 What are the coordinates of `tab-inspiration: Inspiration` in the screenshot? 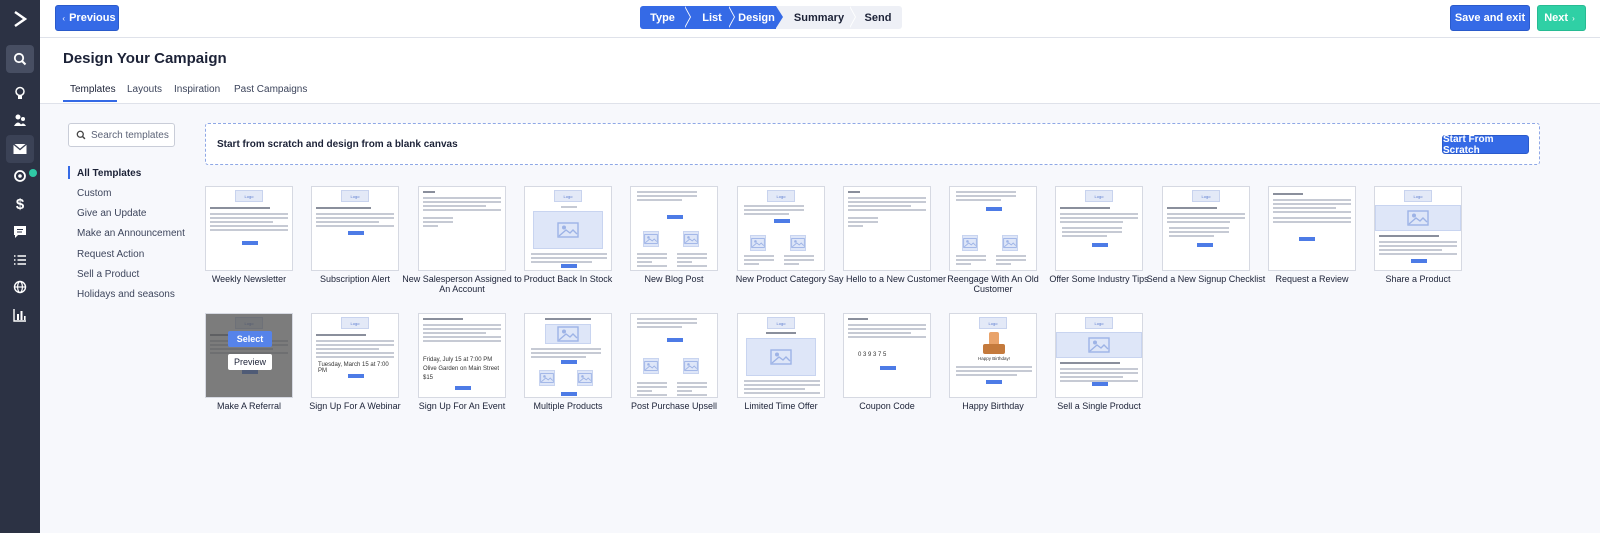 It's located at (197, 89).